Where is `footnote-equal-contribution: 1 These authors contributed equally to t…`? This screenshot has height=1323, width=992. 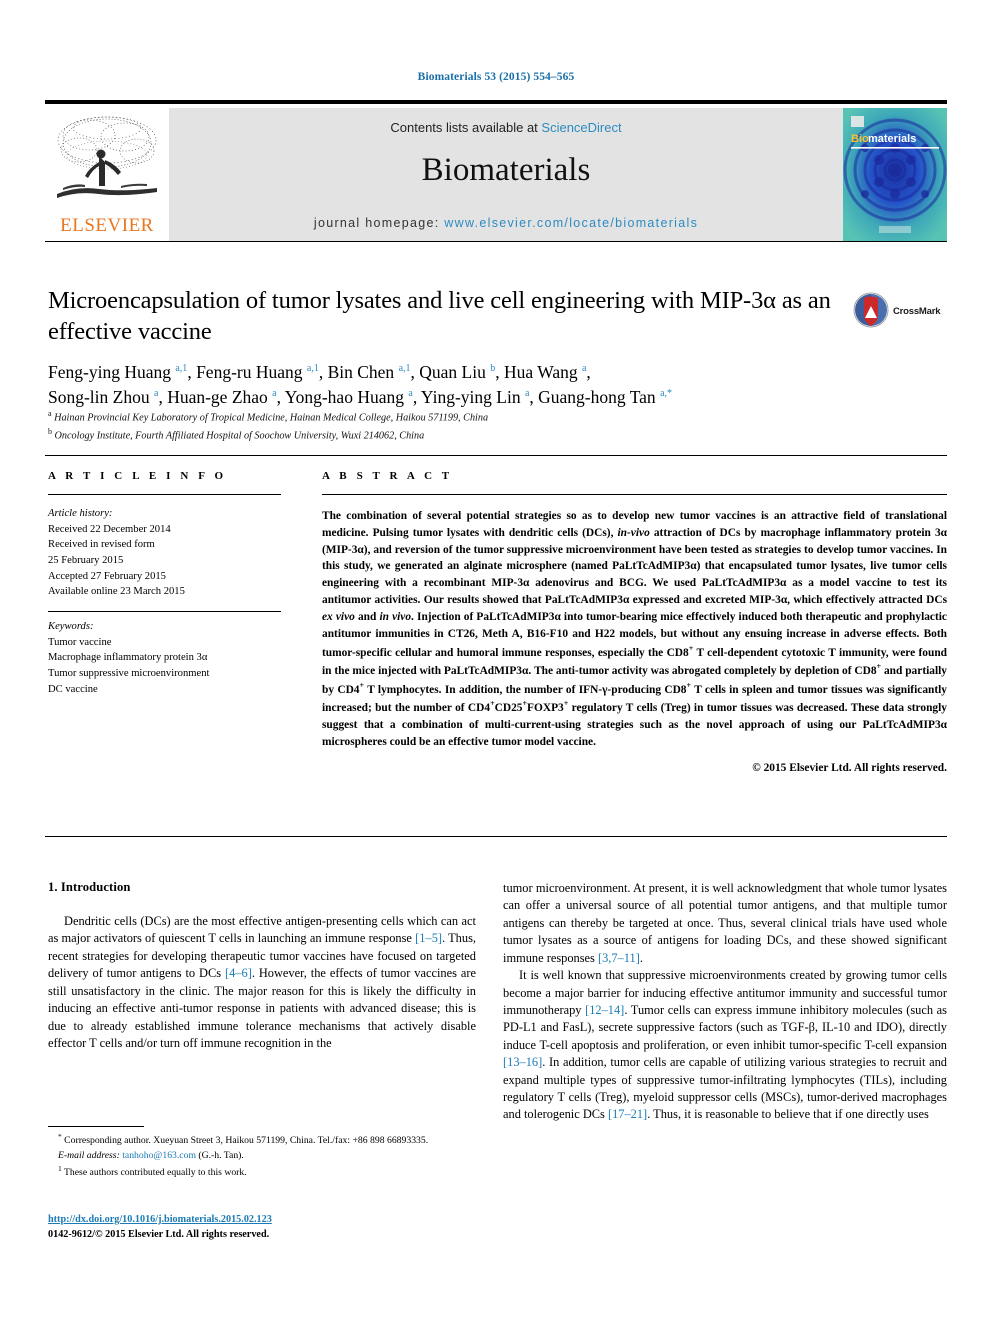 footnote-equal-contribution: 1 These authors contributed equally to t… is located at coordinates (262, 1172).